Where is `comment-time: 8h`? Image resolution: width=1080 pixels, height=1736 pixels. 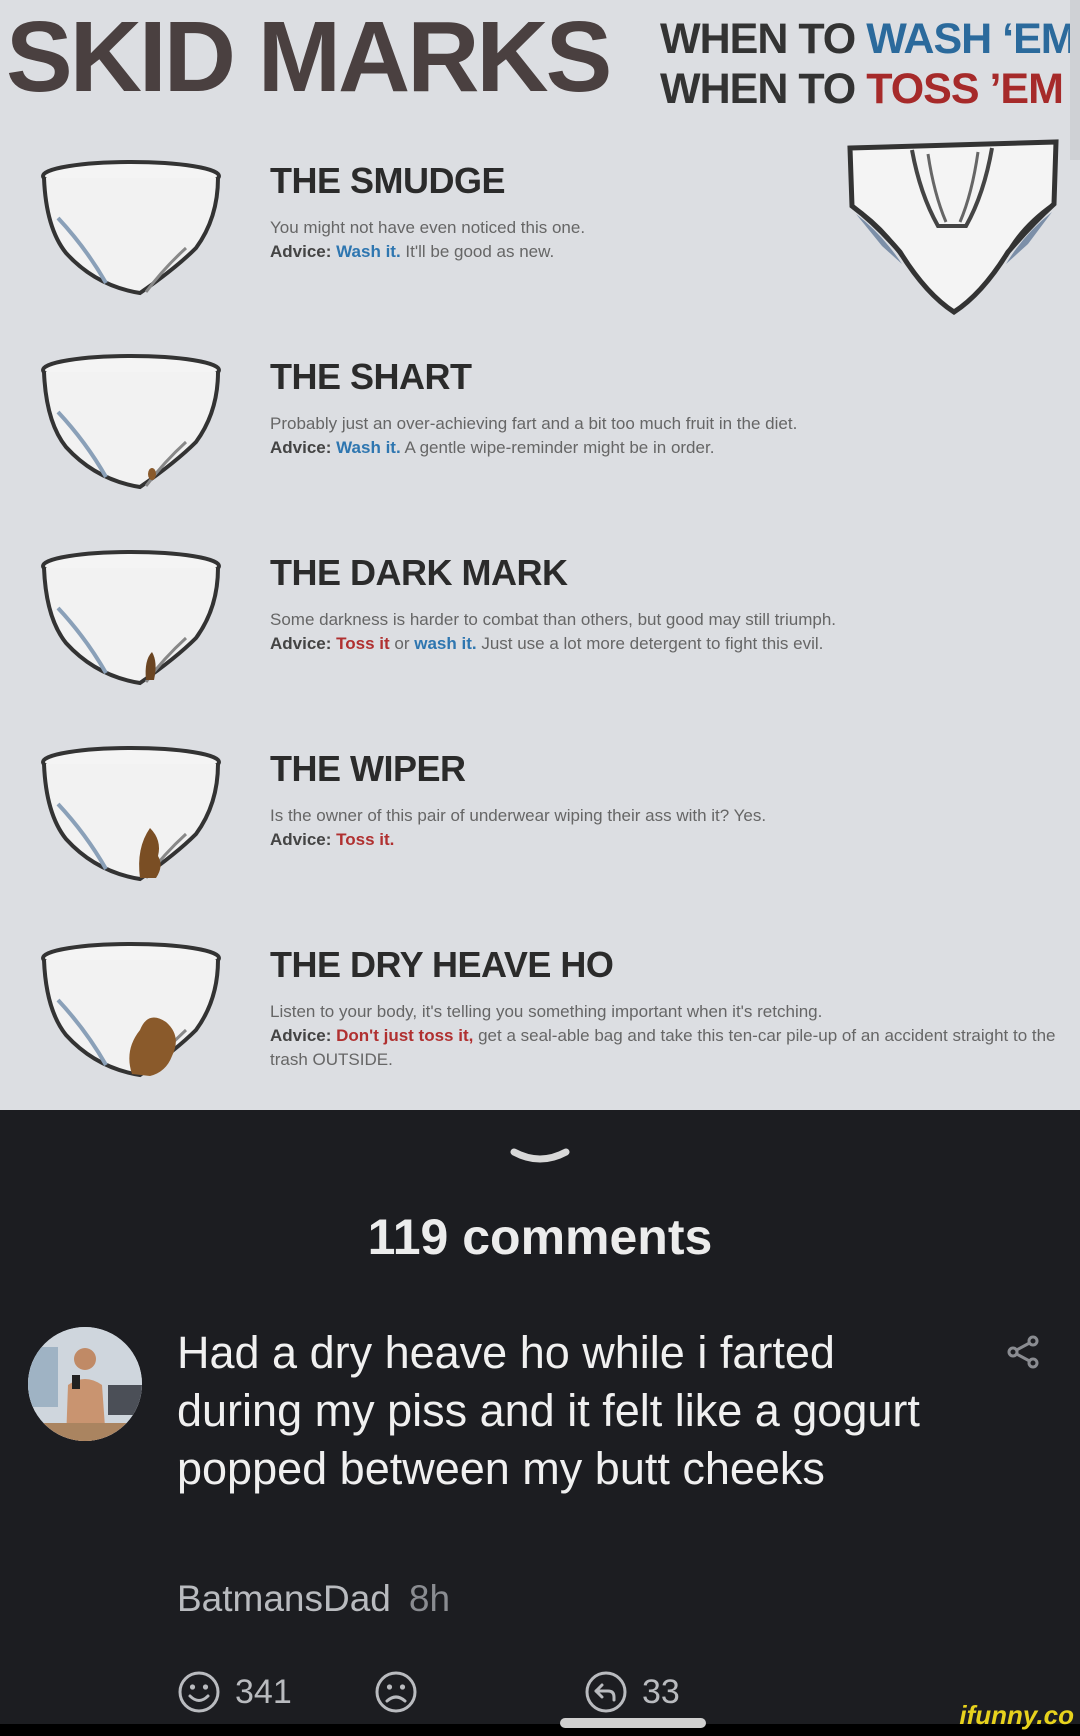
comment-time: 8h is located at coordinates (429, 1598).